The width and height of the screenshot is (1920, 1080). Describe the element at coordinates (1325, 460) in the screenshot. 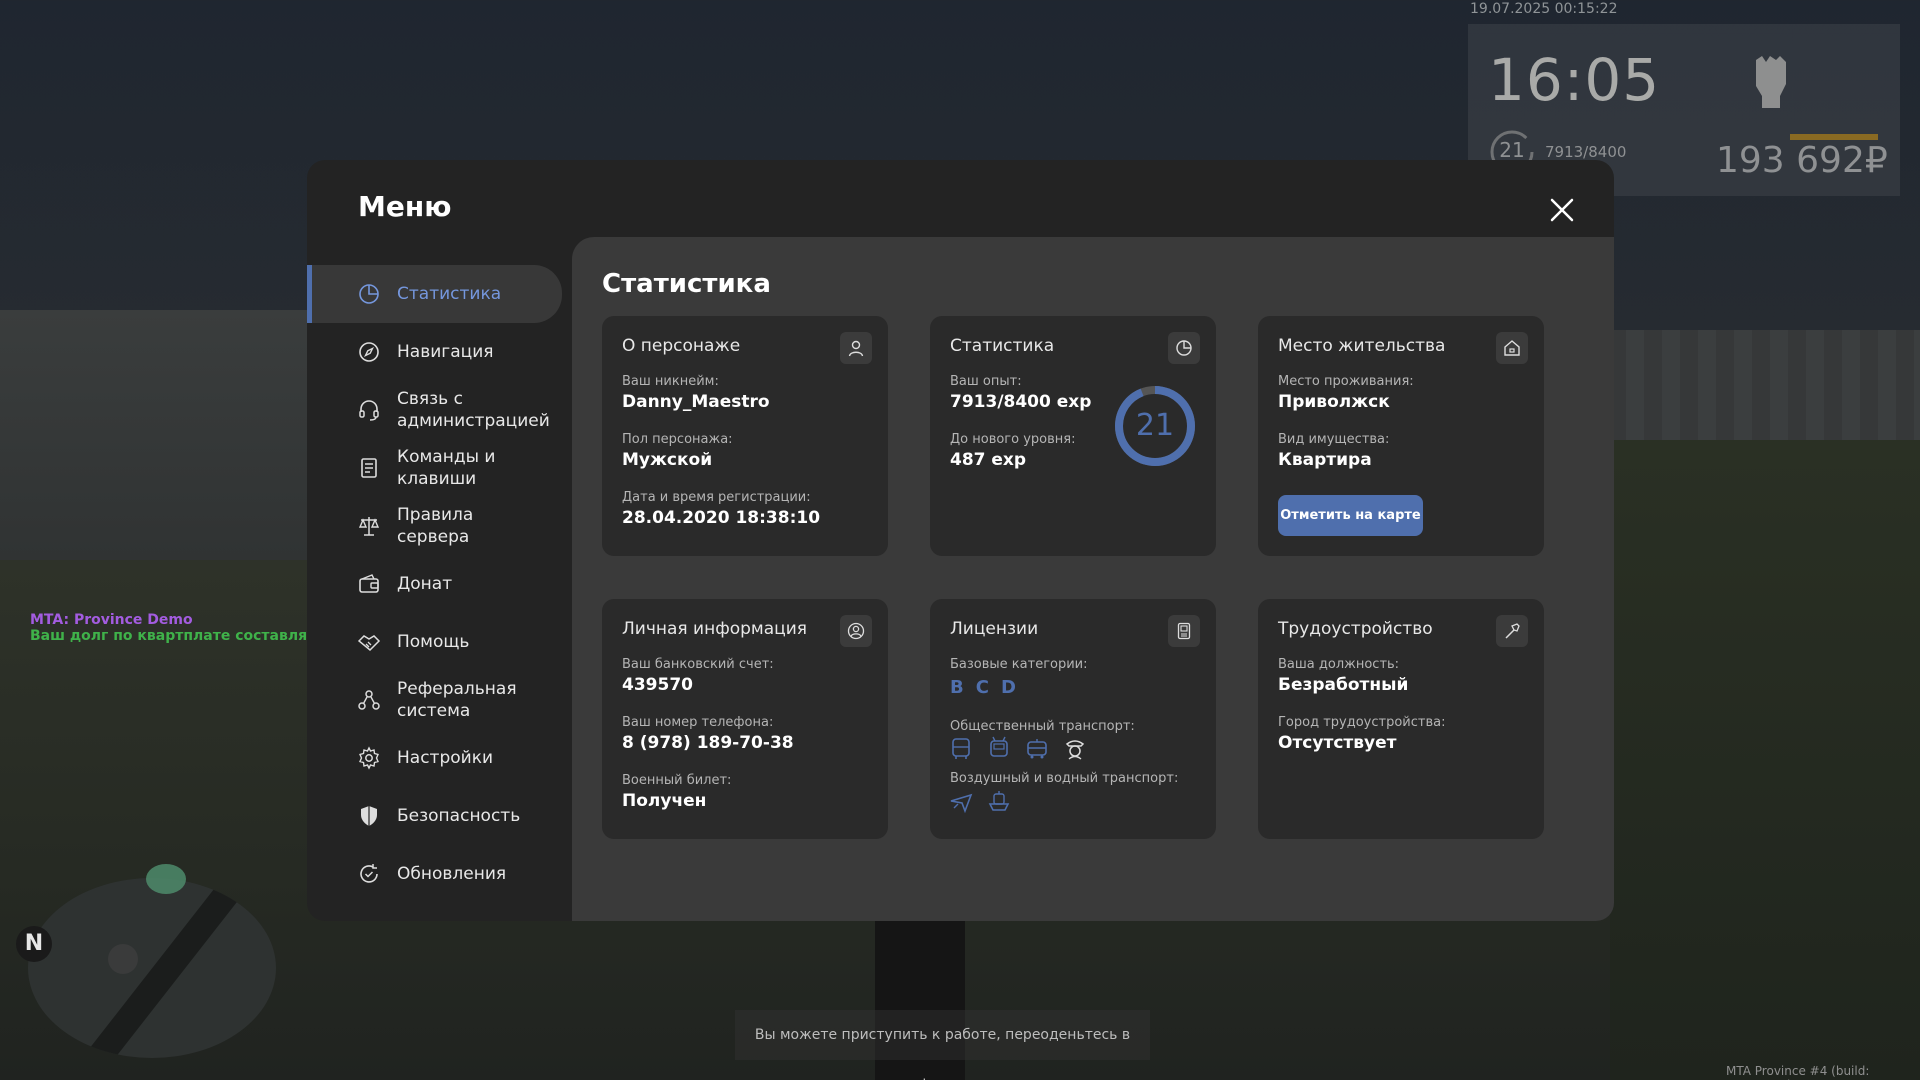

I see `property-type-value: Квартира` at that location.